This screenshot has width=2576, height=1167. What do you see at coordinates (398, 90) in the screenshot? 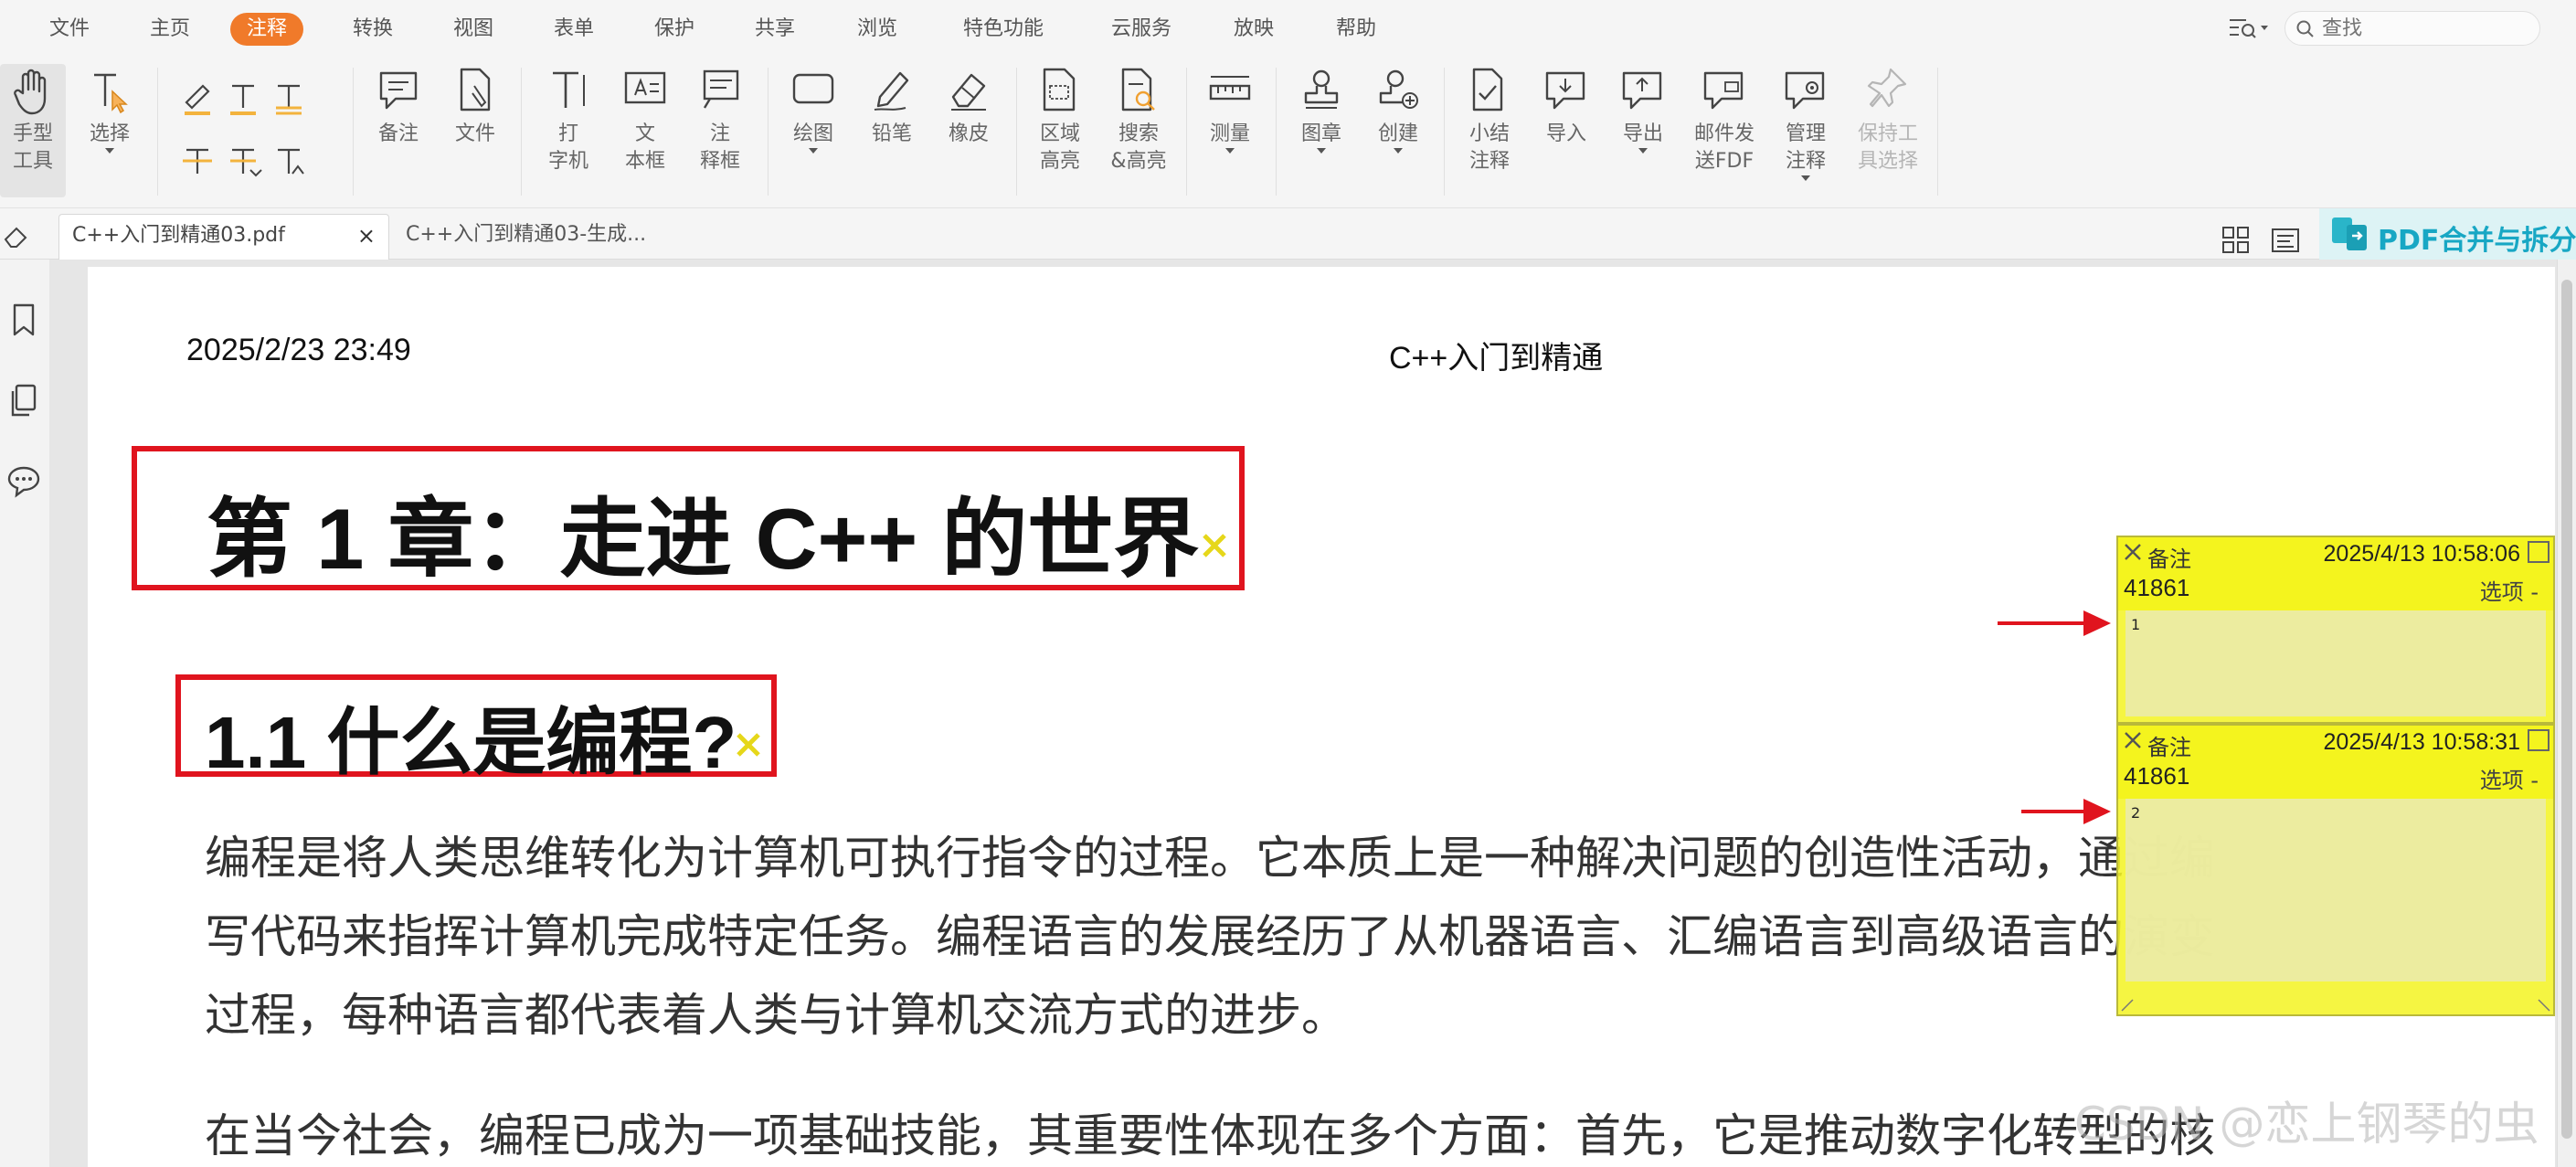
I see `comment-icon` at bounding box center [398, 90].